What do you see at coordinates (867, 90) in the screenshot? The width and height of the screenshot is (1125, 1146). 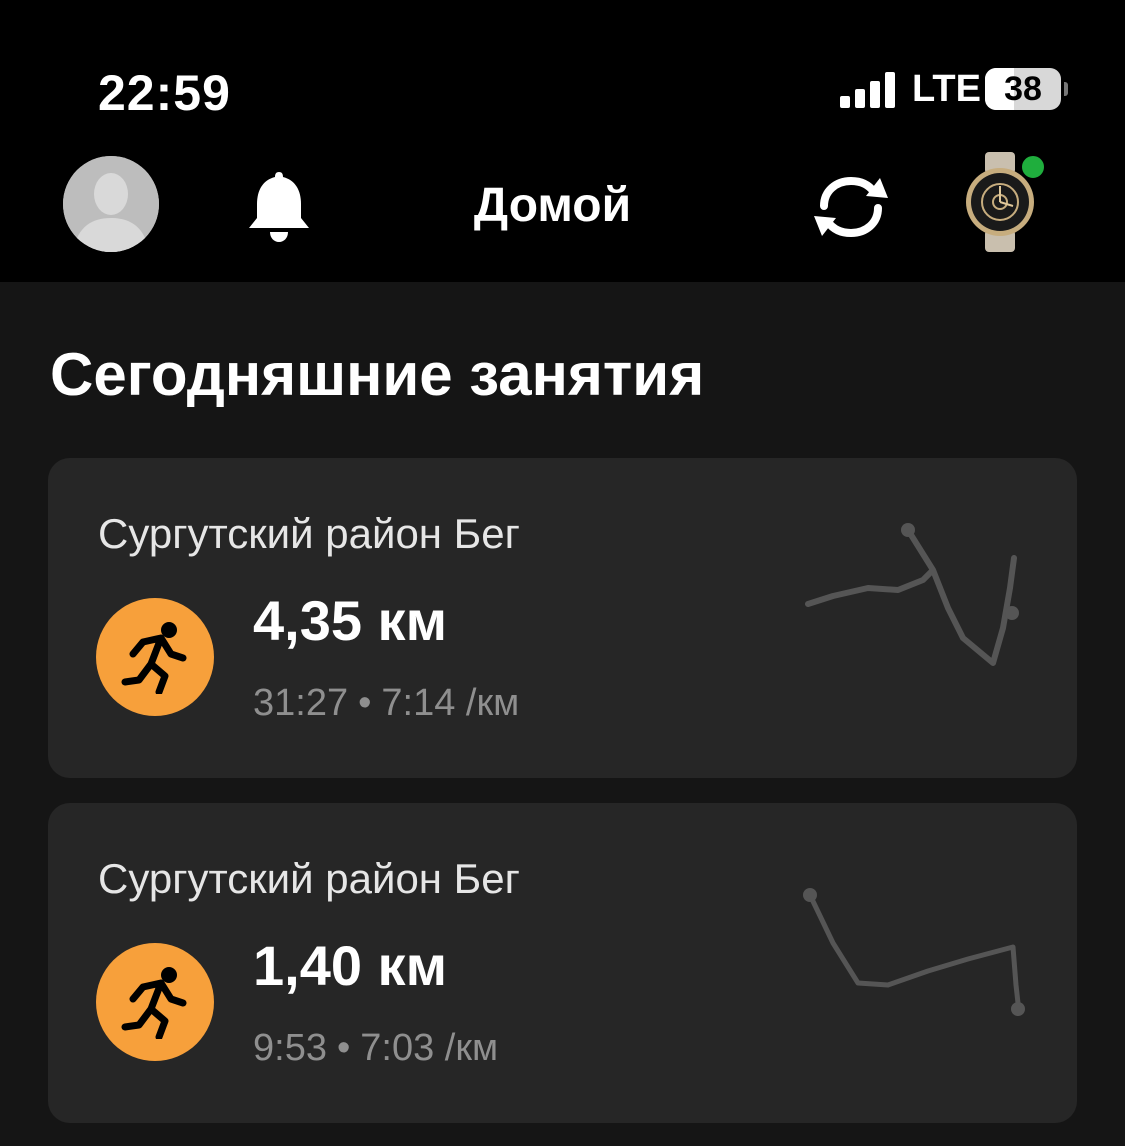 I see `cellular-signal-icon` at bounding box center [867, 90].